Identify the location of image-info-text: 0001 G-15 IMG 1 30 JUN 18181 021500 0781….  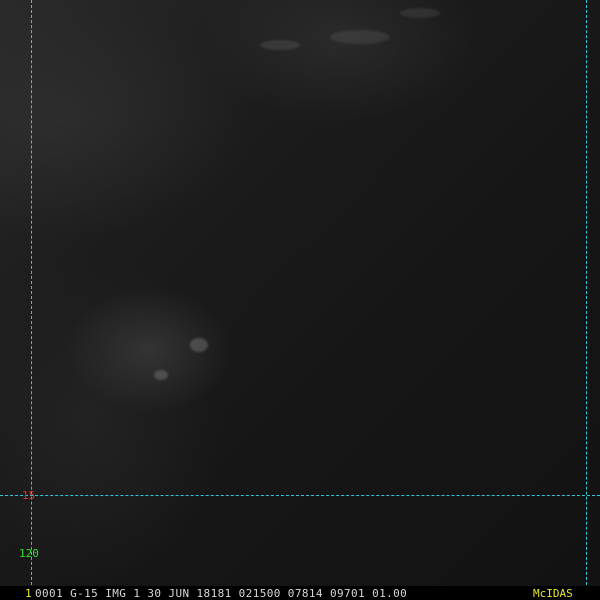
(221, 593).